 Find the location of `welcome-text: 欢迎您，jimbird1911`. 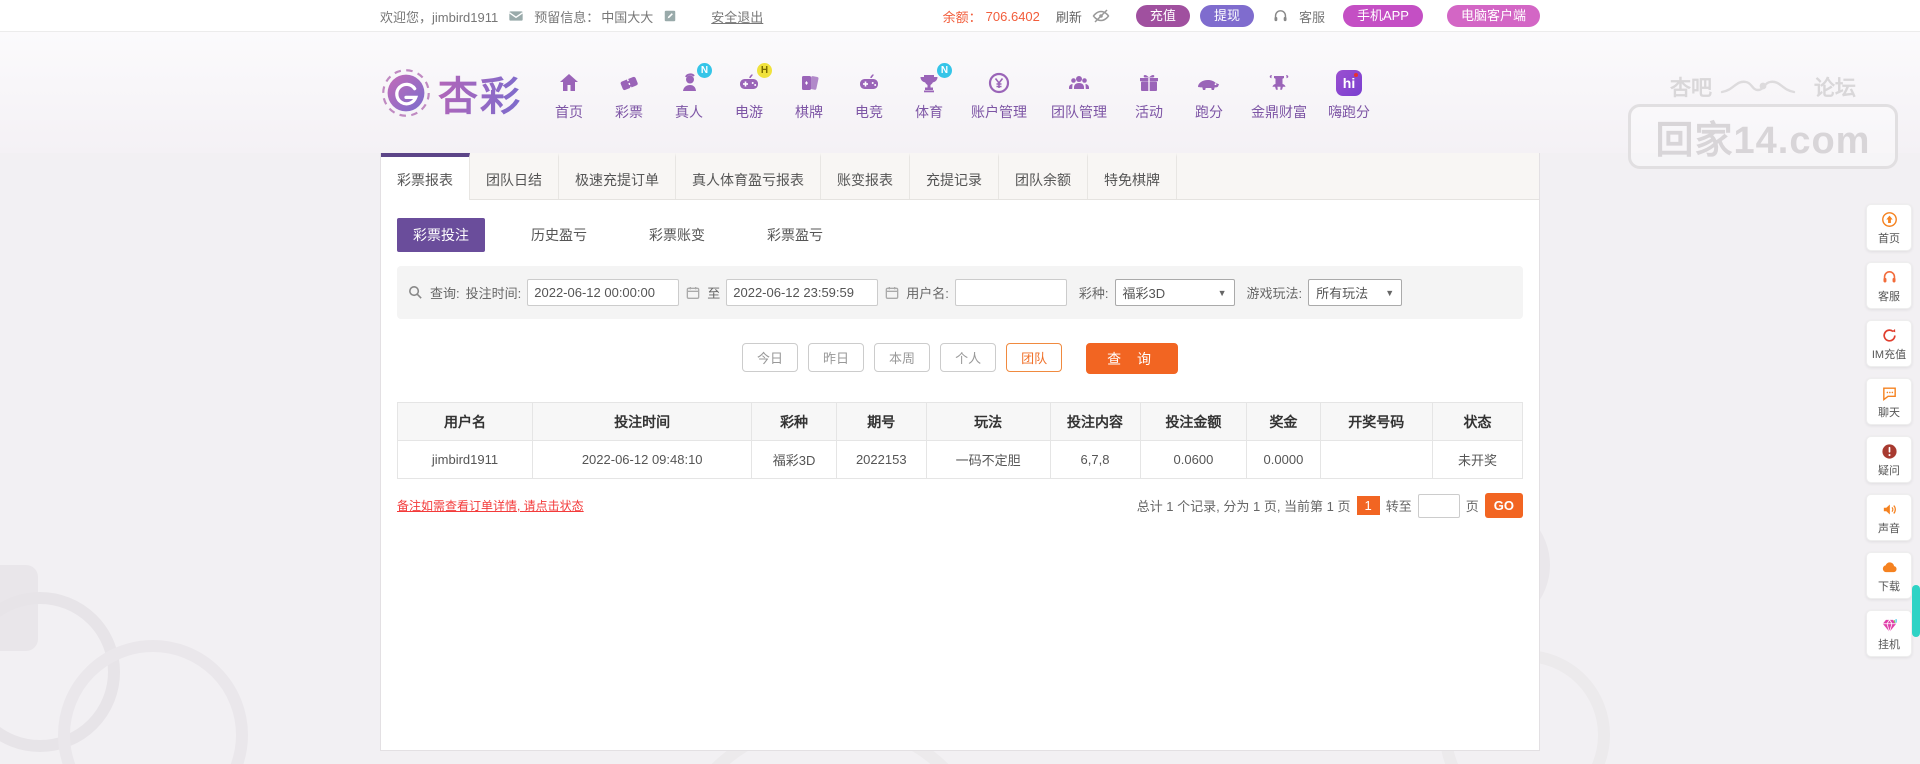

welcome-text: 欢迎您，jimbird1911 is located at coordinates (439, 17).